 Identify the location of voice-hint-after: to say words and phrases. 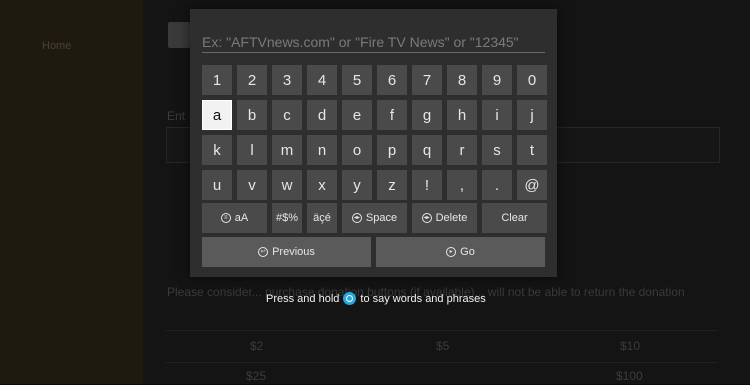
(423, 298).